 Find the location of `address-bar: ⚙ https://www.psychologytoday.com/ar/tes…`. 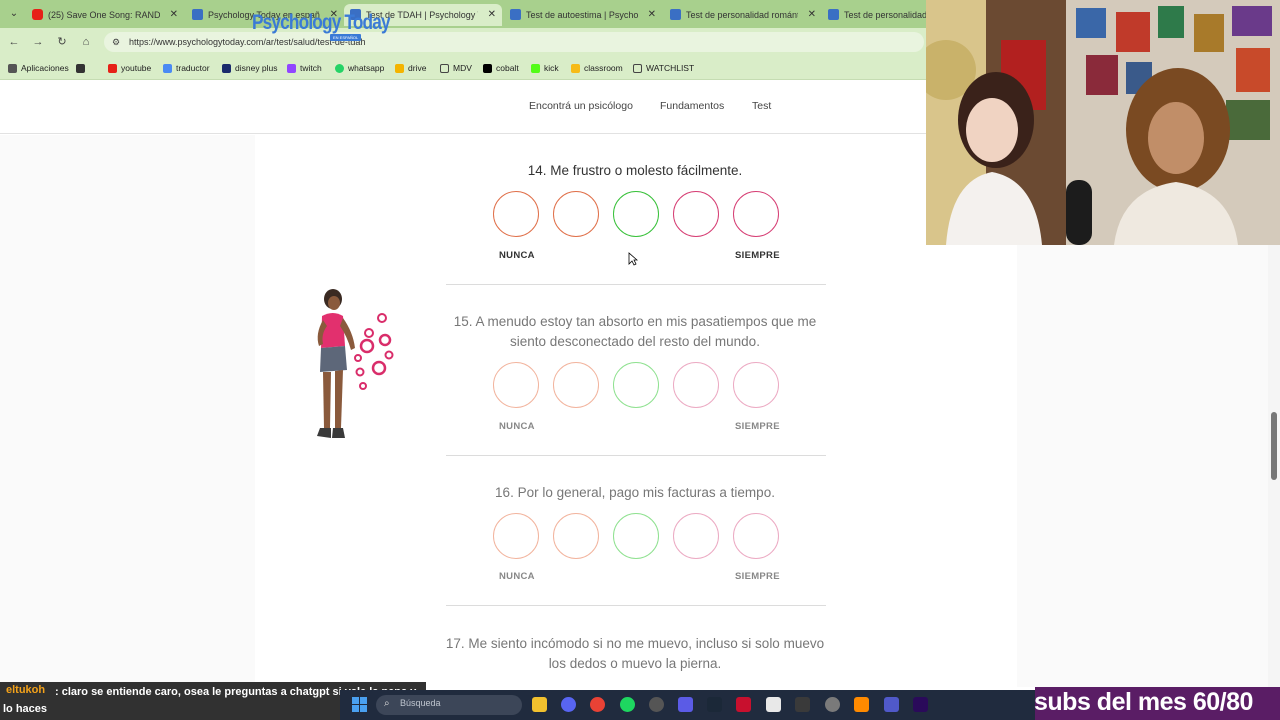

address-bar: ⚙ https://www.psychologytoday.com/ar/tes… is located at coordinates (514, 42).